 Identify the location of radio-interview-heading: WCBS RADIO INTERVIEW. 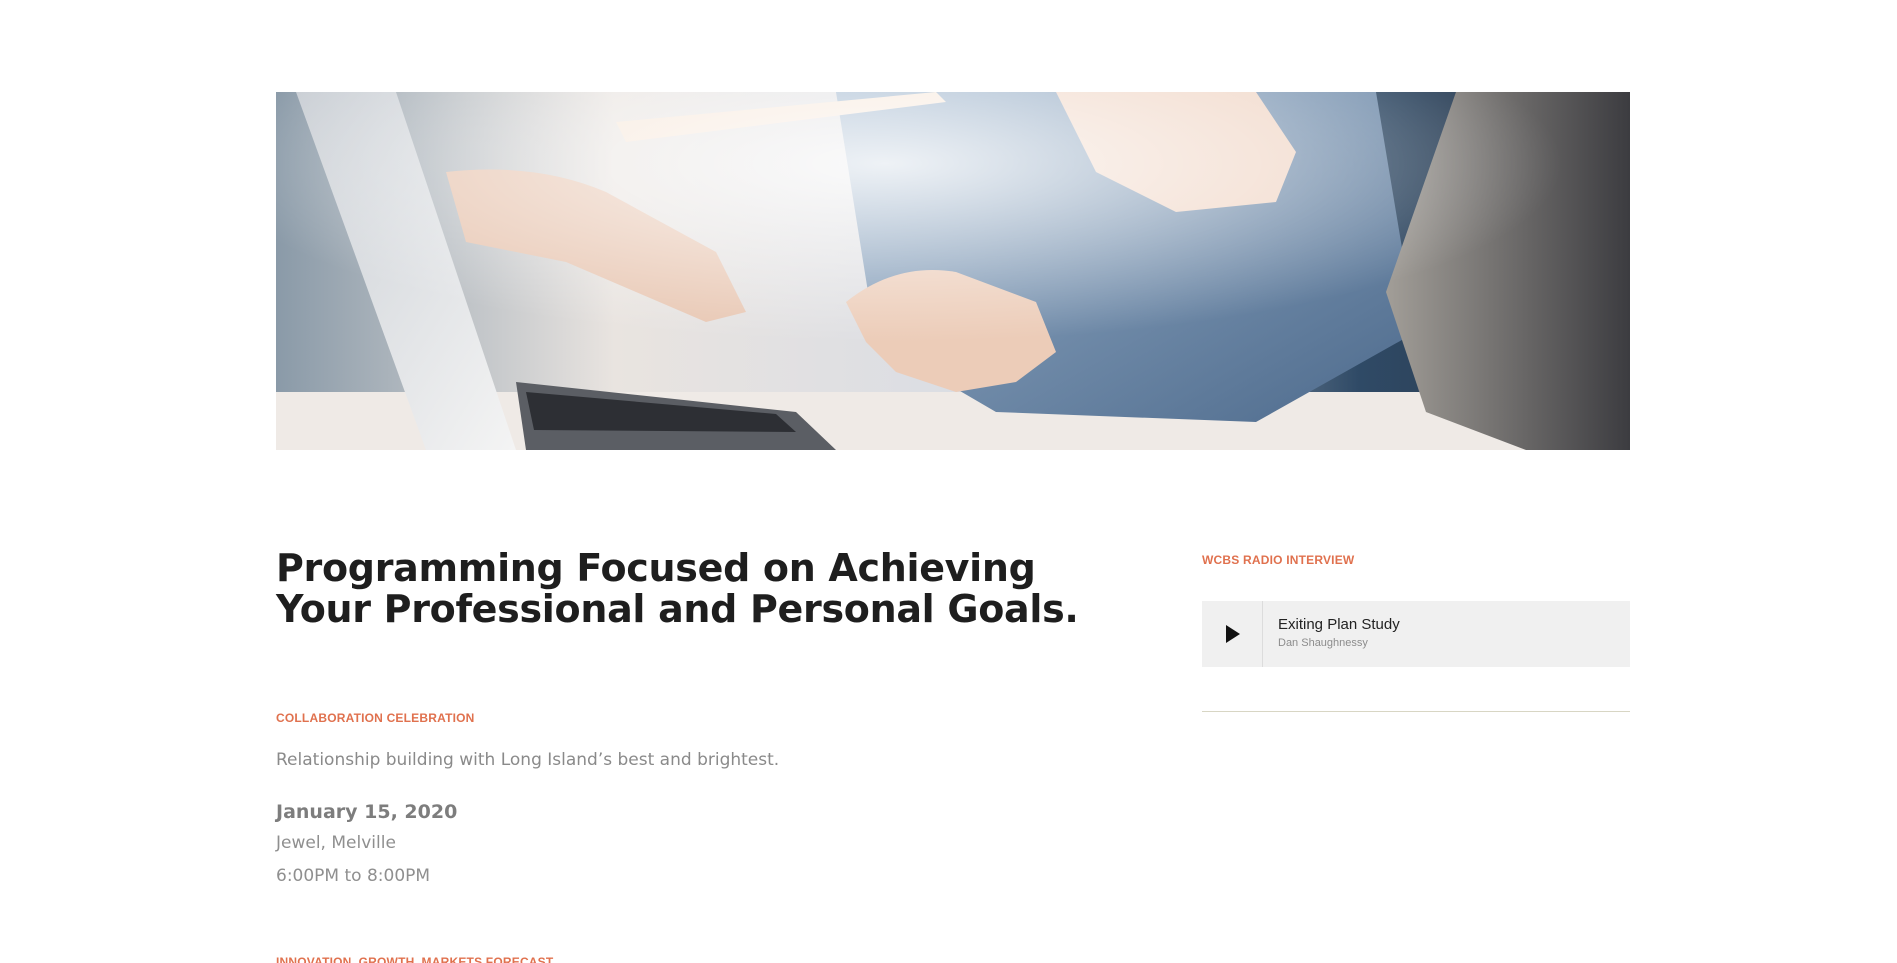
(1278, 560).